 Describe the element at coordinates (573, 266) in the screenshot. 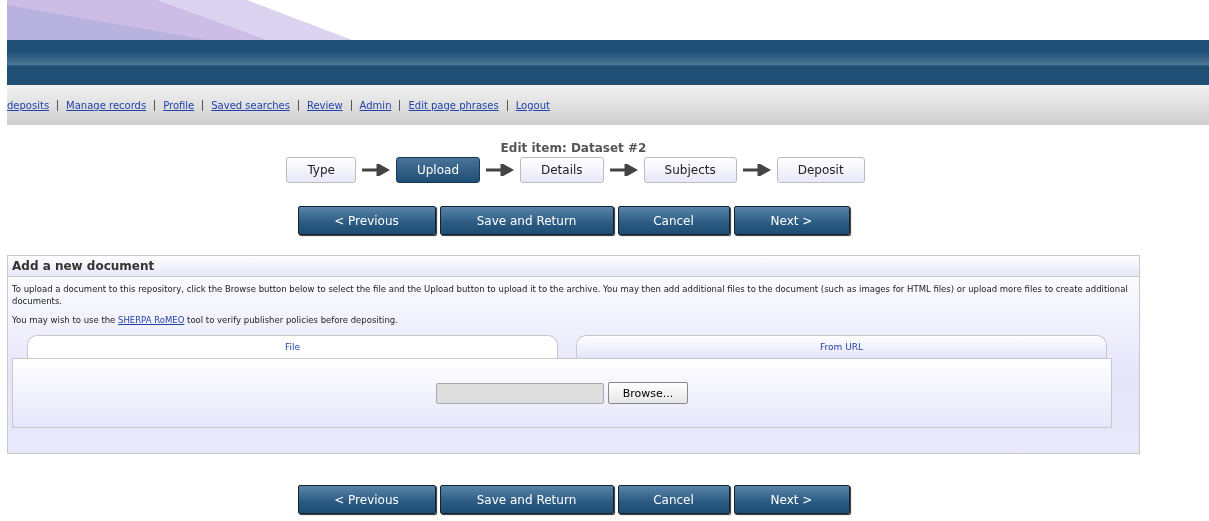

I see `panel-title: Add a new document` at that location.